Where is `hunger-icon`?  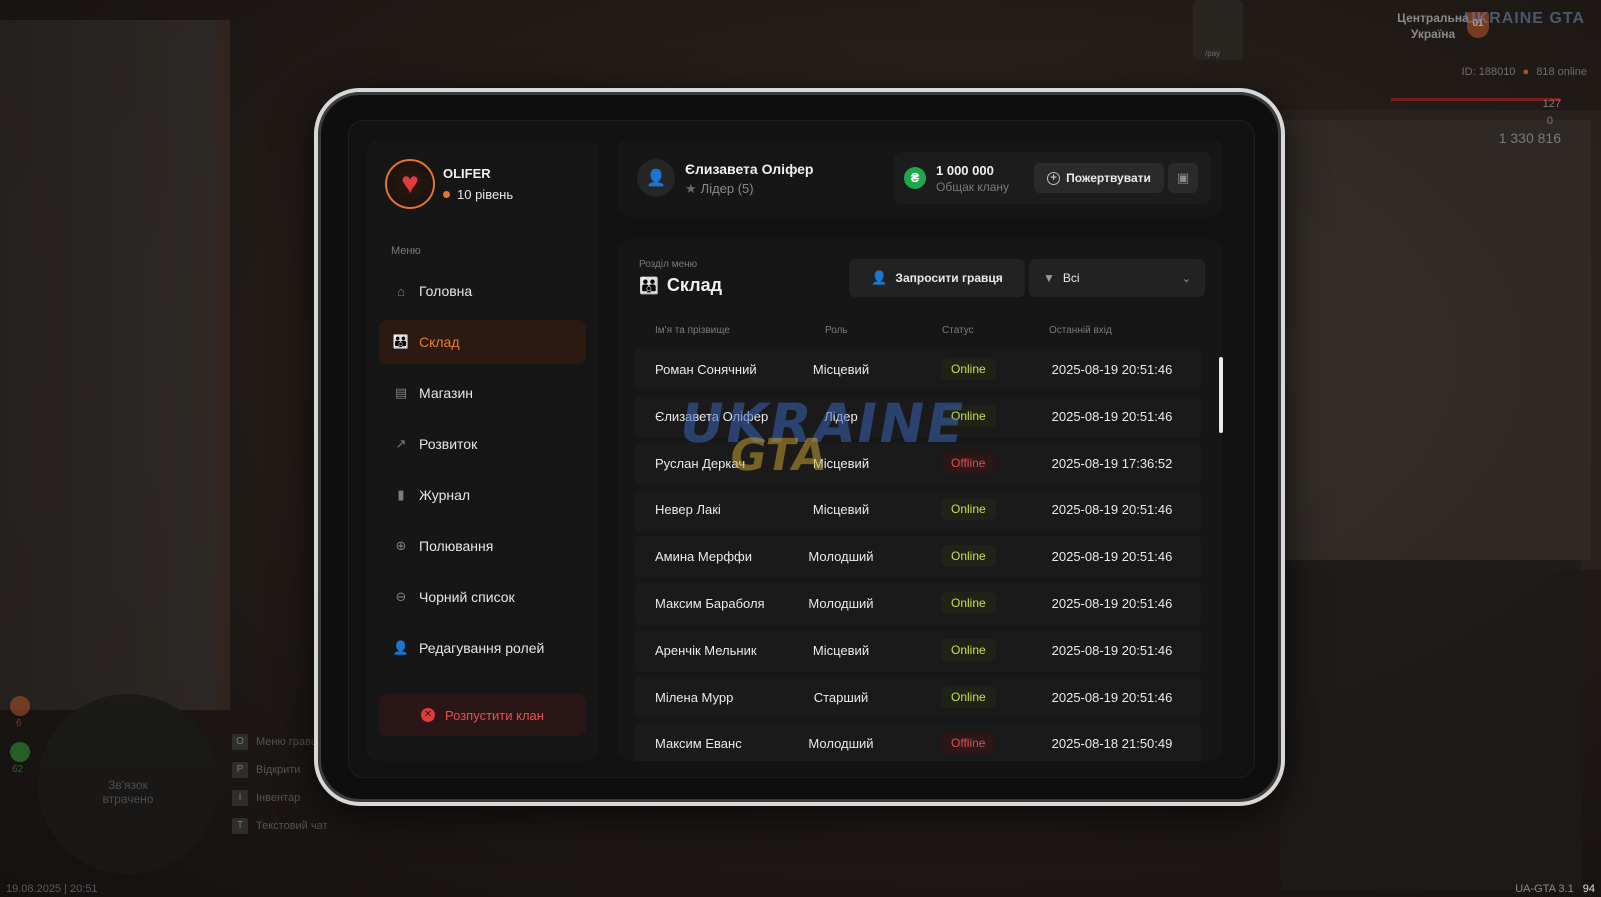
hunger-icon is located at coordinates (20, 706).